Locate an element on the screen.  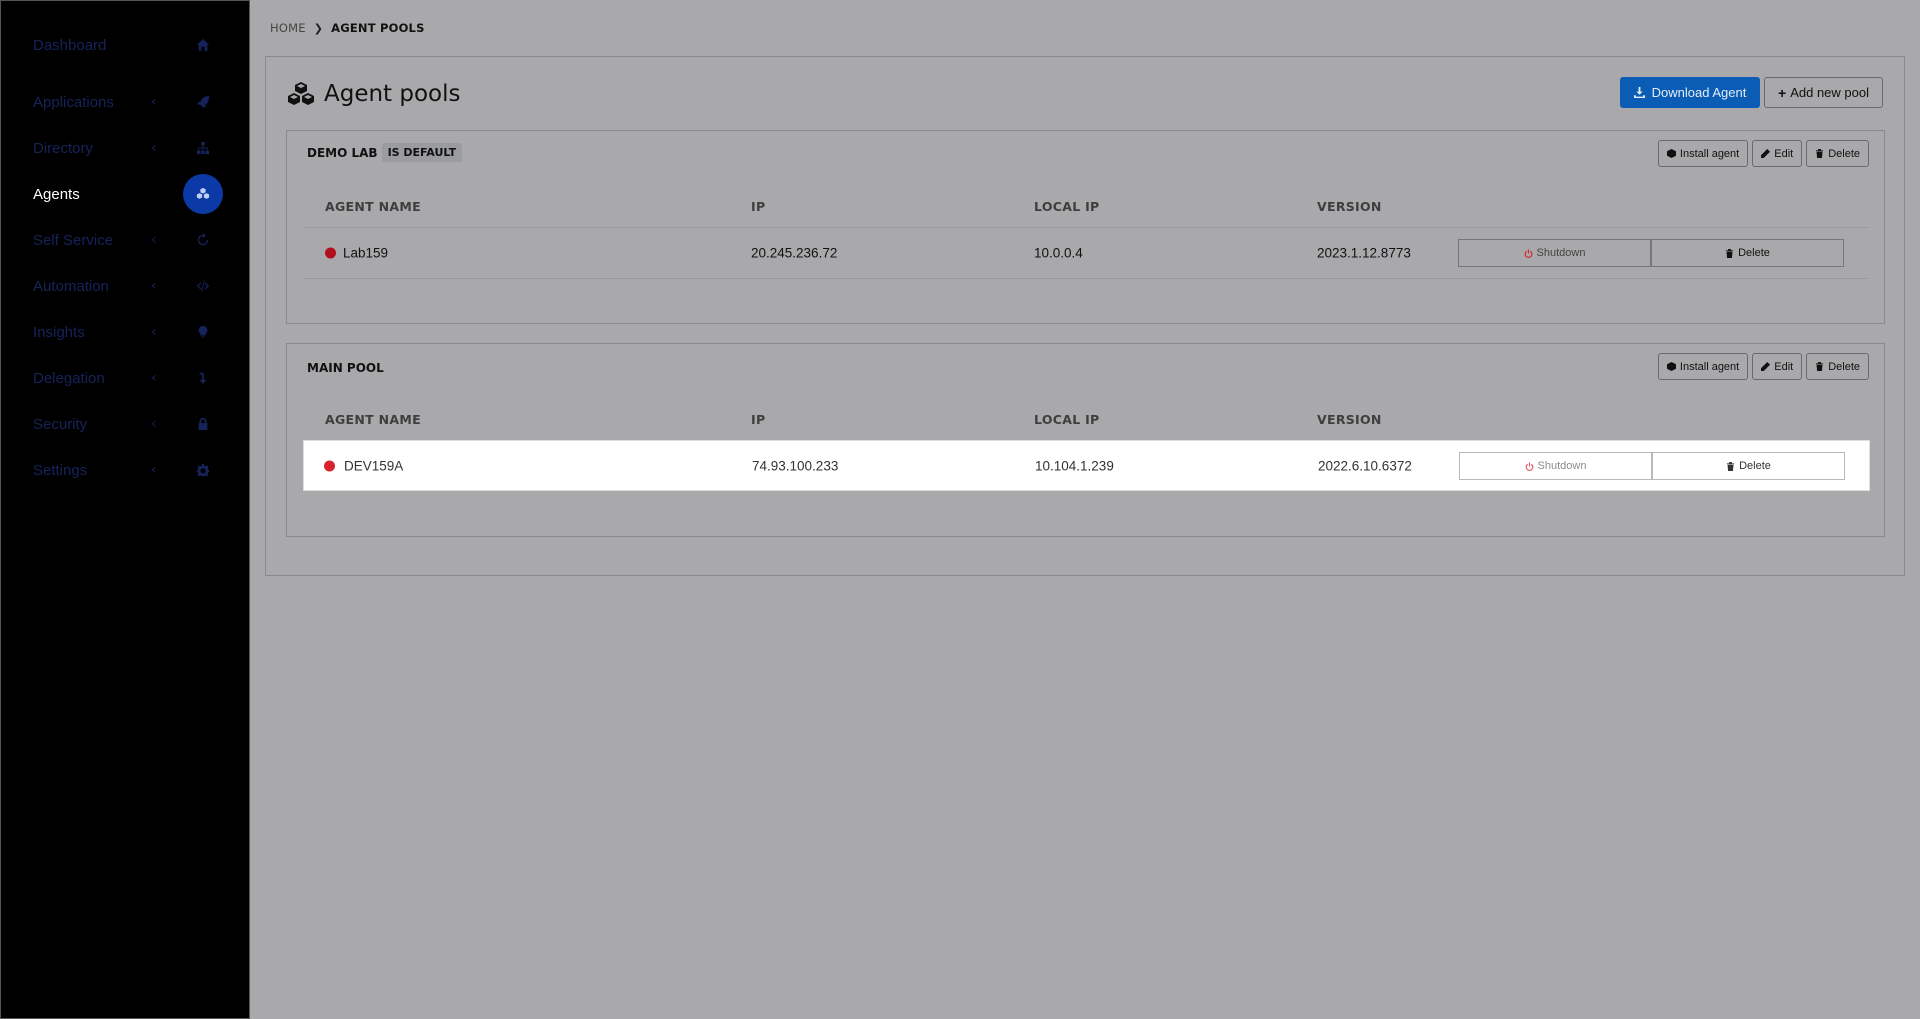
page-title: Agent pools is located at coordinates (373, 94).